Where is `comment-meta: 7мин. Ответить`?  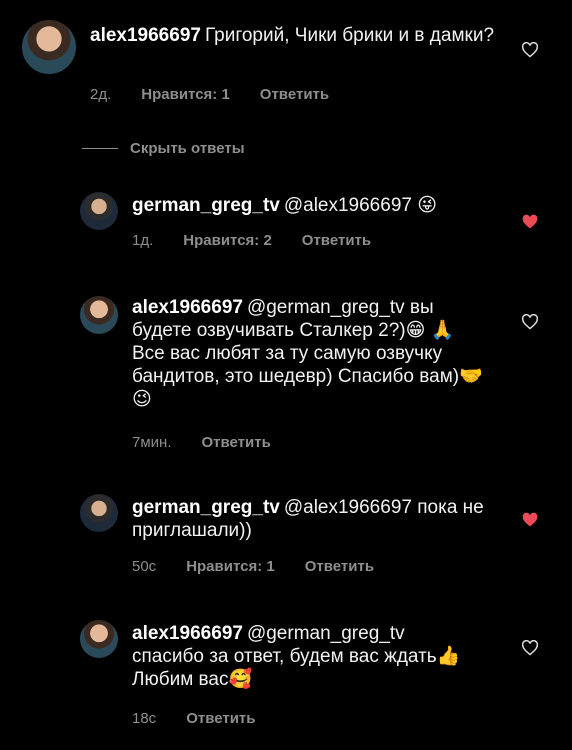 comment-meta: 7мин. Ответить is located at coordinates (216, 442).